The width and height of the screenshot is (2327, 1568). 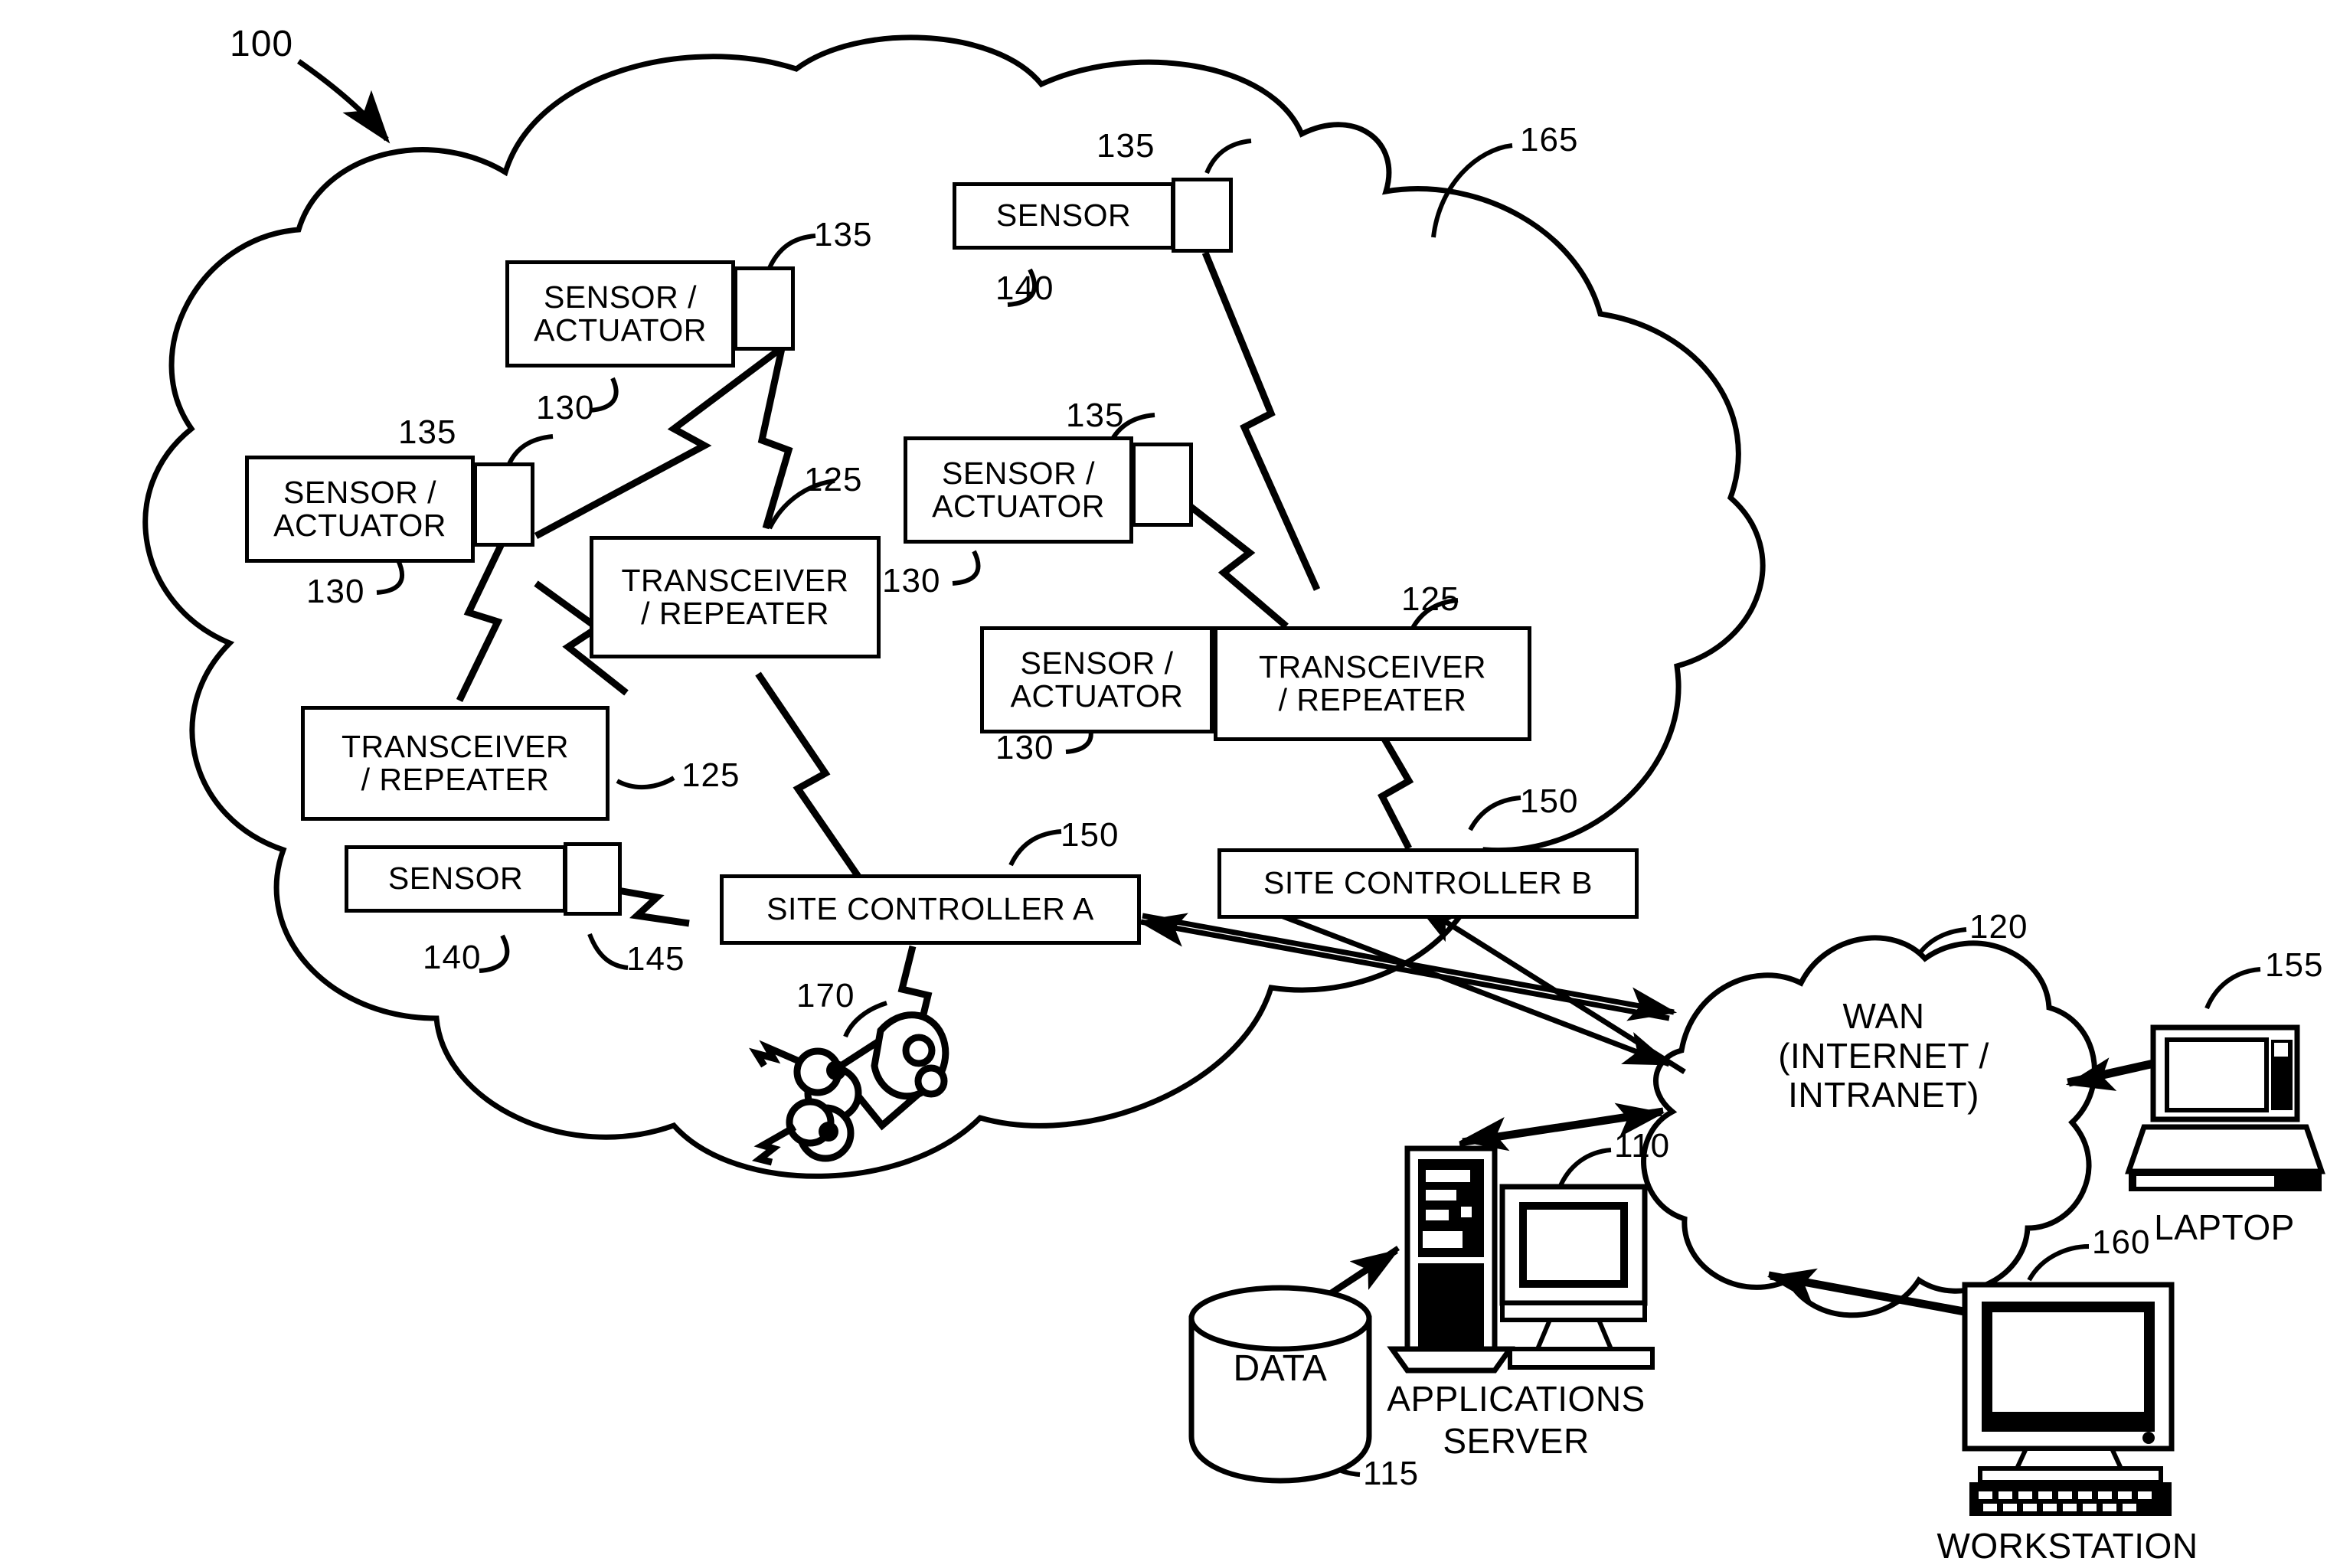 I want to click on sensor-actuator-left-line2: ACTUATOR, so click(x=359, y=525).